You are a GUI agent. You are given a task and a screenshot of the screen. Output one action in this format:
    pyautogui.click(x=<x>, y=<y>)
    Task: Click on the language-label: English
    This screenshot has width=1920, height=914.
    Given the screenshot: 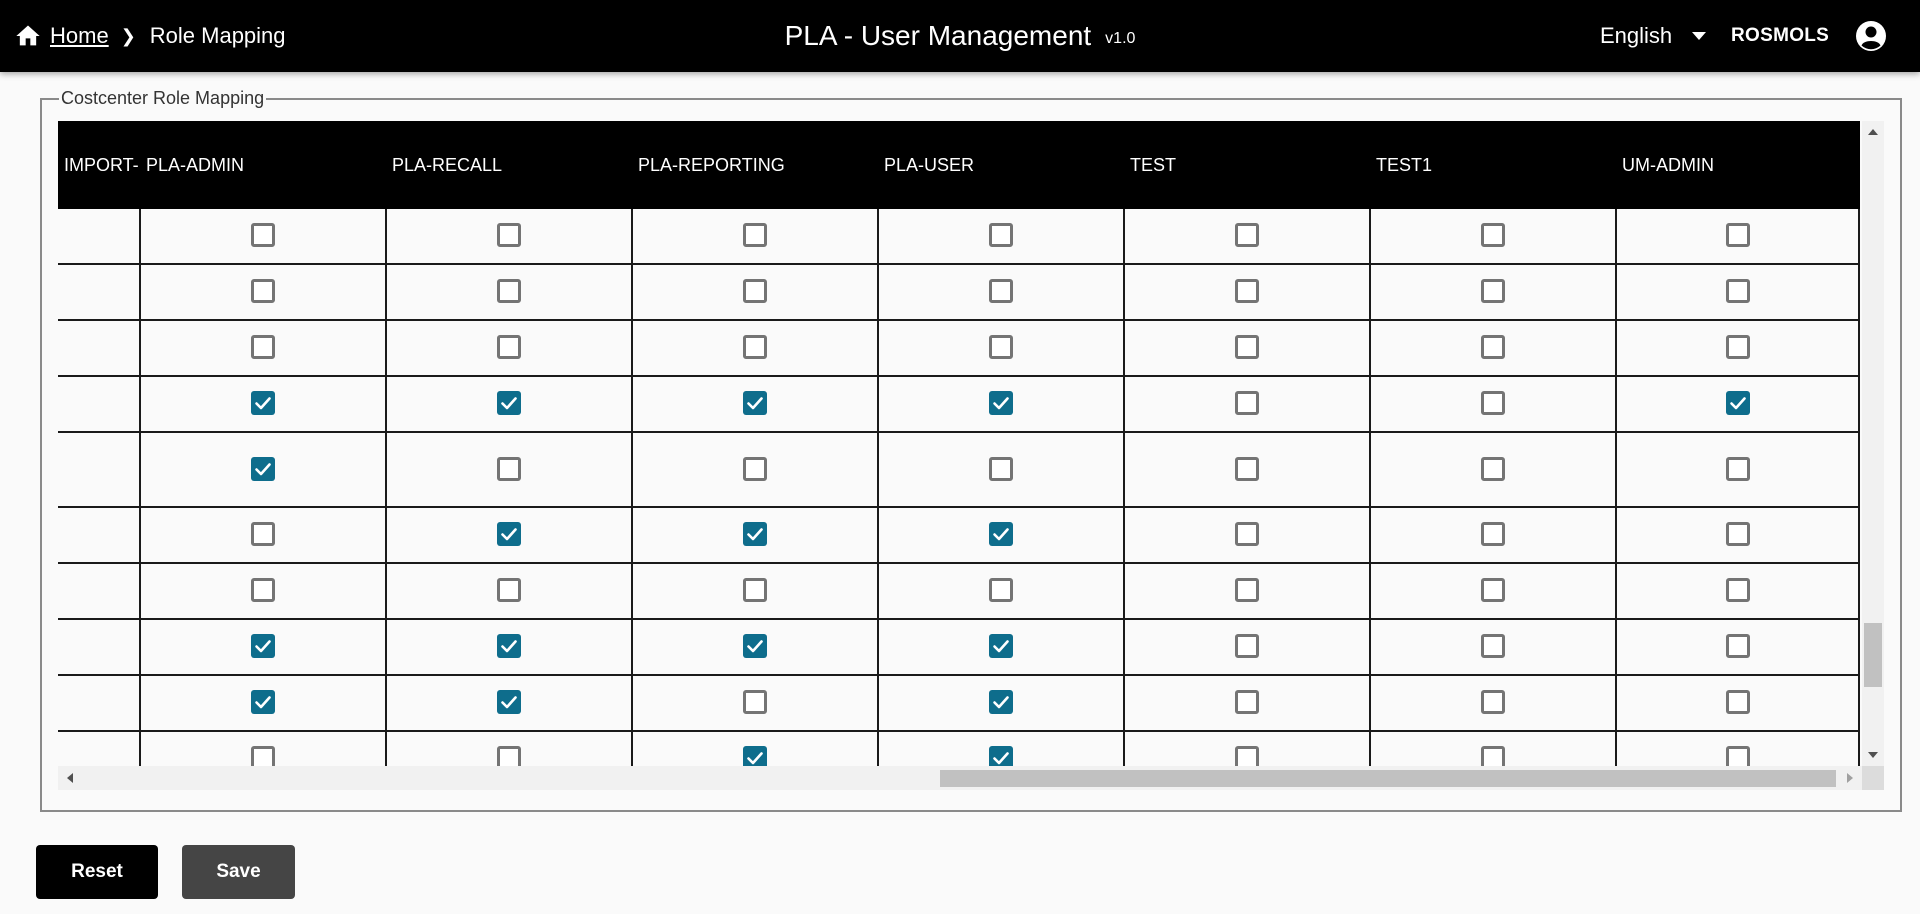 What is the action you would take?
    pyautogui.click(x=1636, y=35)
    